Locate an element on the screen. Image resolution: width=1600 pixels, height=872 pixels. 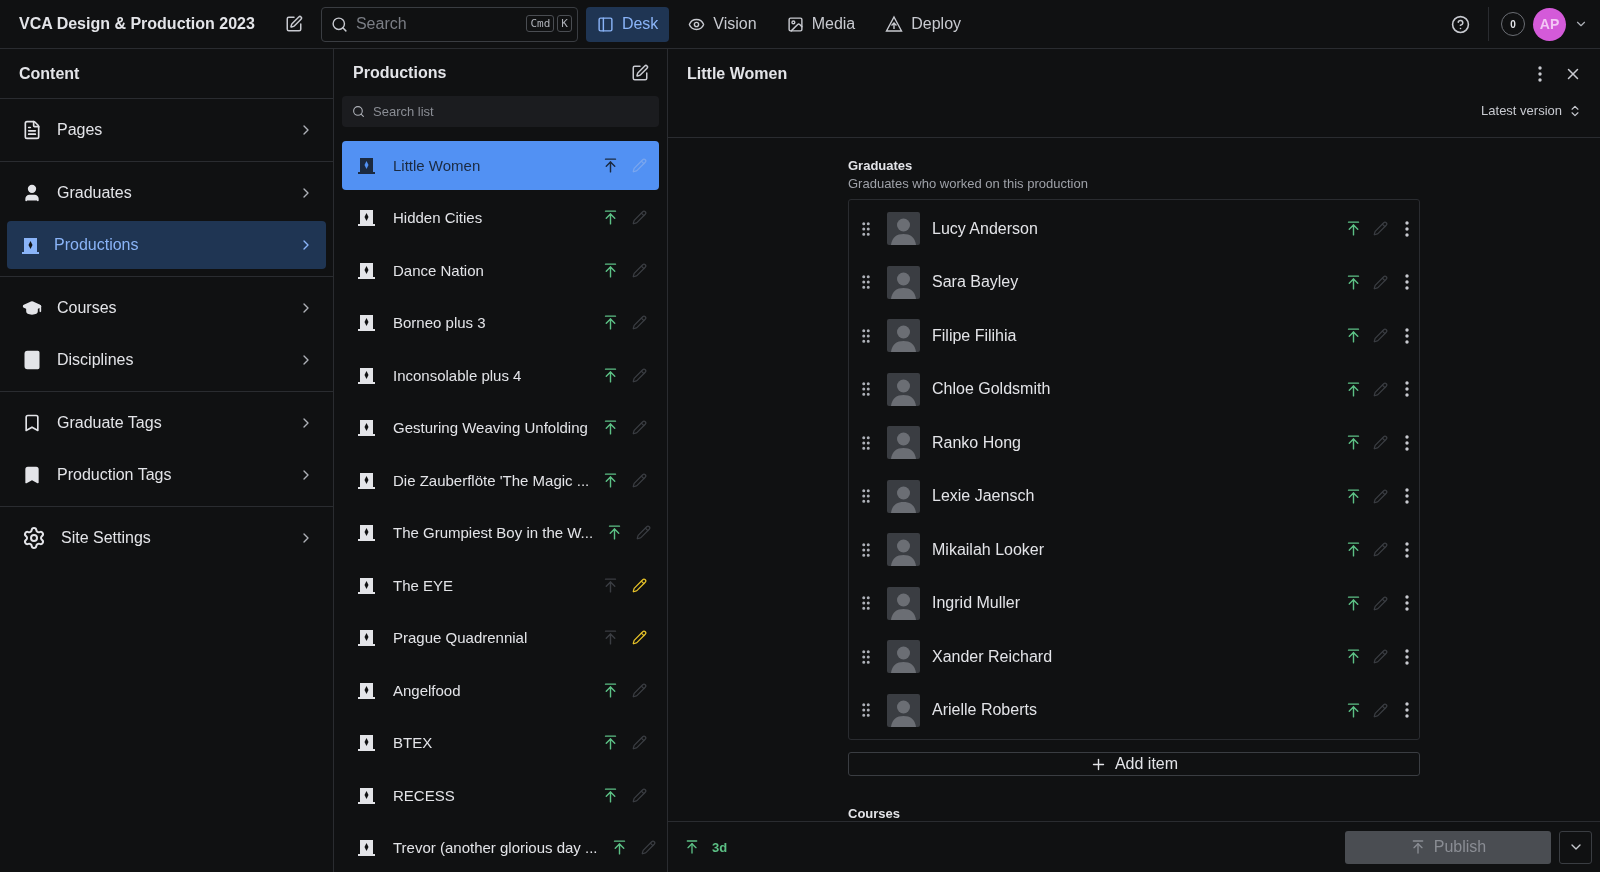
shortcut-key: K is located at coordinates (564, 23).